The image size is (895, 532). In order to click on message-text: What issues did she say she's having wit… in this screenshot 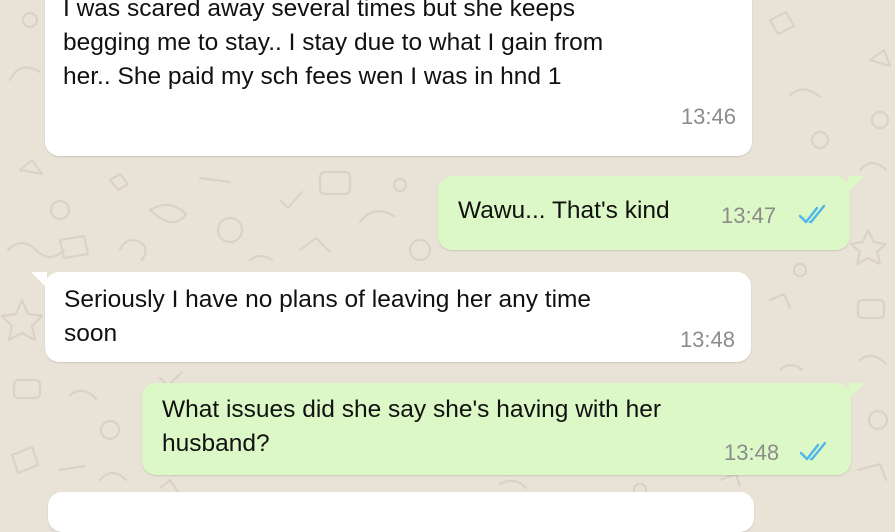, I will do `click(412, 426)`.